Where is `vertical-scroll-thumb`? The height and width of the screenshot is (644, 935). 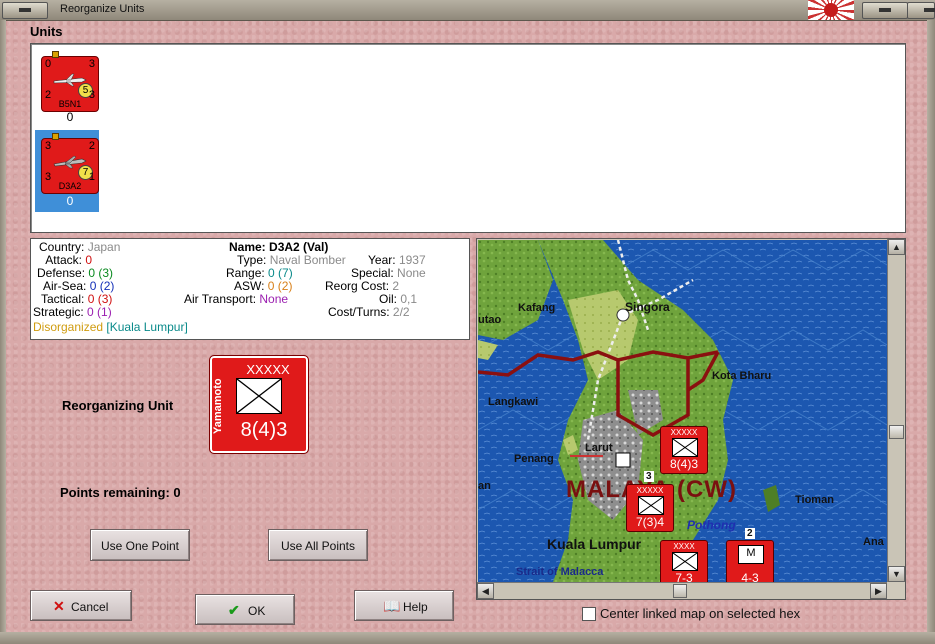
vertical-scroll-thumb is located at coordinates (896, 432).